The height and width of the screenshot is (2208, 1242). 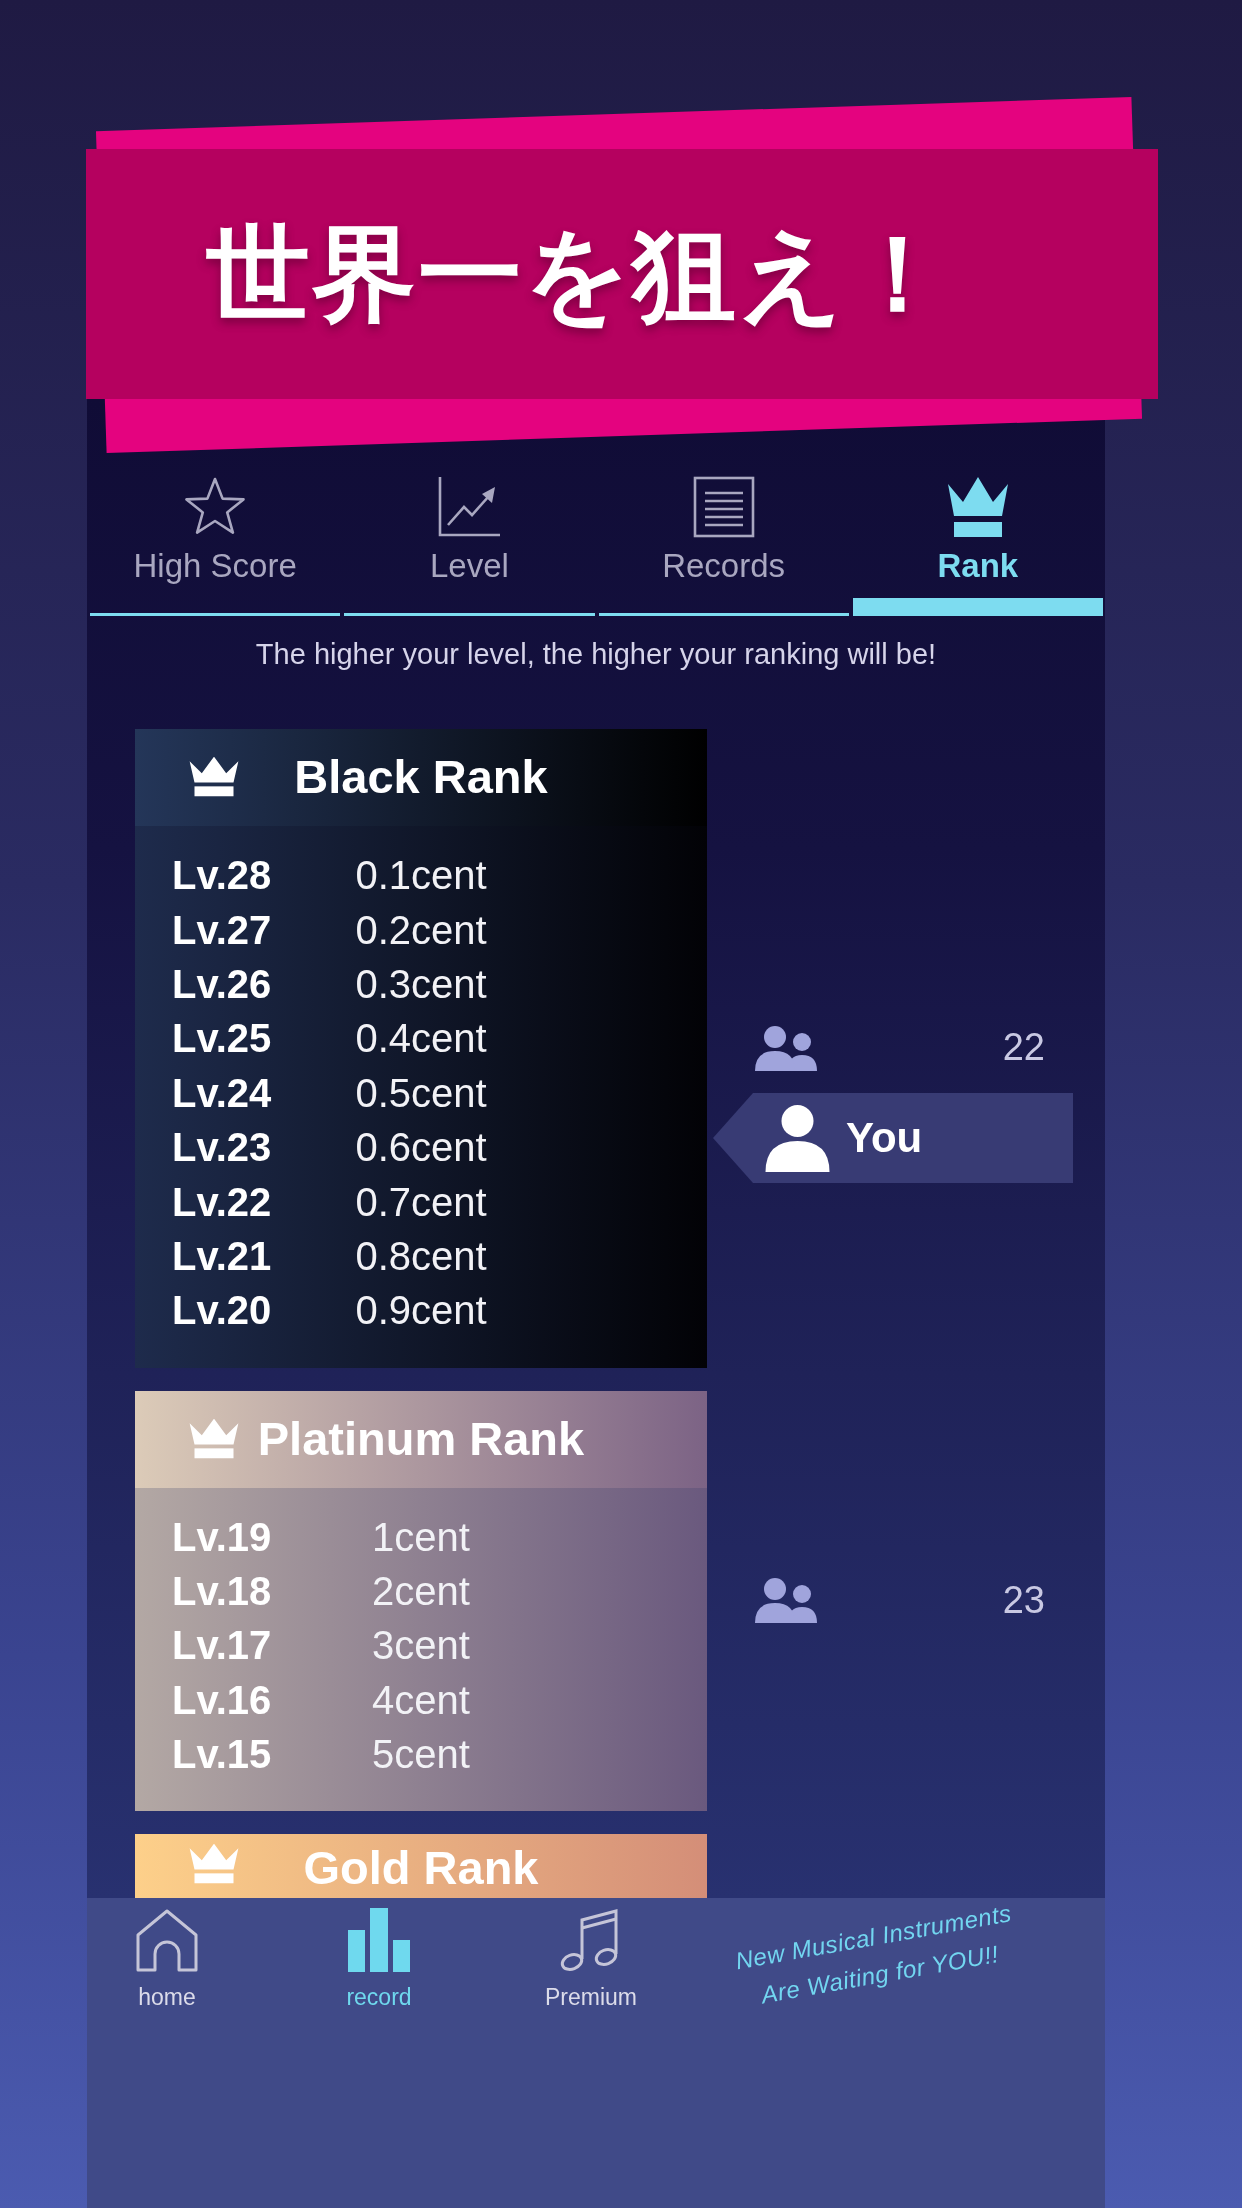 I want to click on document-icon, so click(x=723, y=507).